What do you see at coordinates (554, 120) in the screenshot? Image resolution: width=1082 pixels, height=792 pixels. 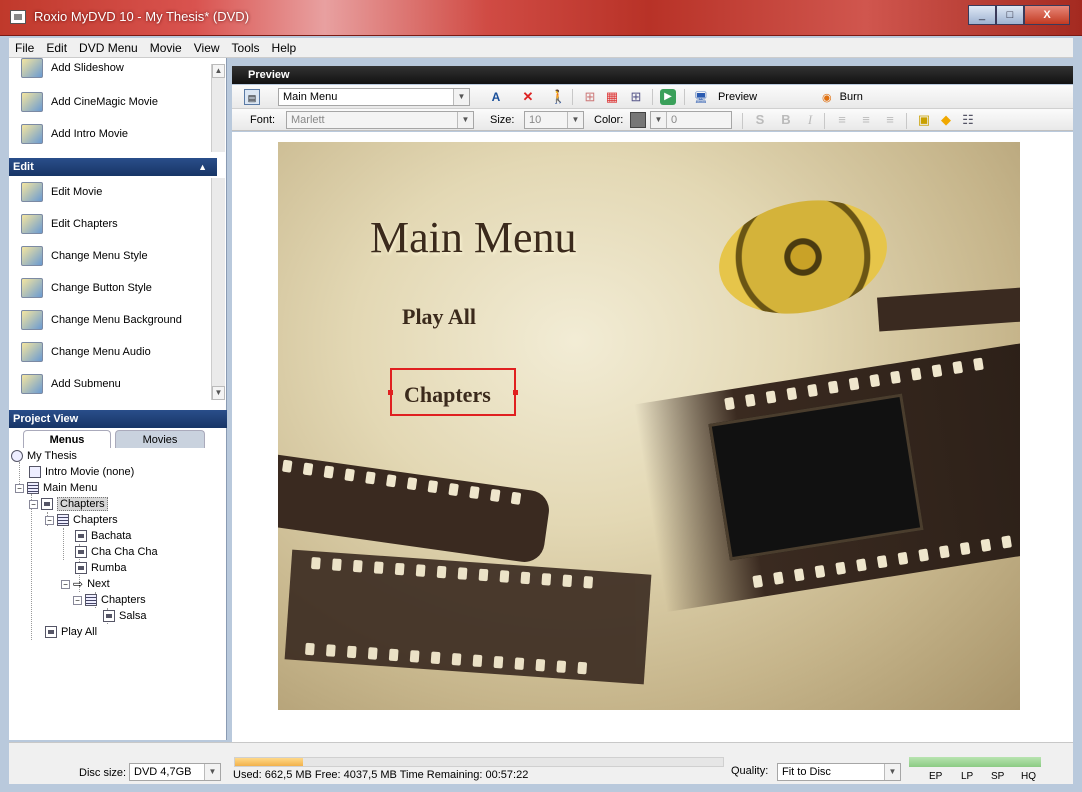 I see `size-select: 10 ▼` at bounding box center [554, 120].